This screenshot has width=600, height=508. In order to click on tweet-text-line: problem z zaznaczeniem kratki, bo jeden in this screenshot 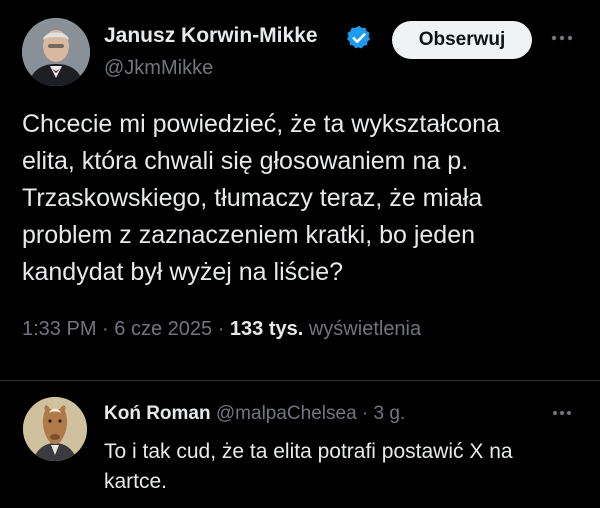, I will do `click(249, 235)`.